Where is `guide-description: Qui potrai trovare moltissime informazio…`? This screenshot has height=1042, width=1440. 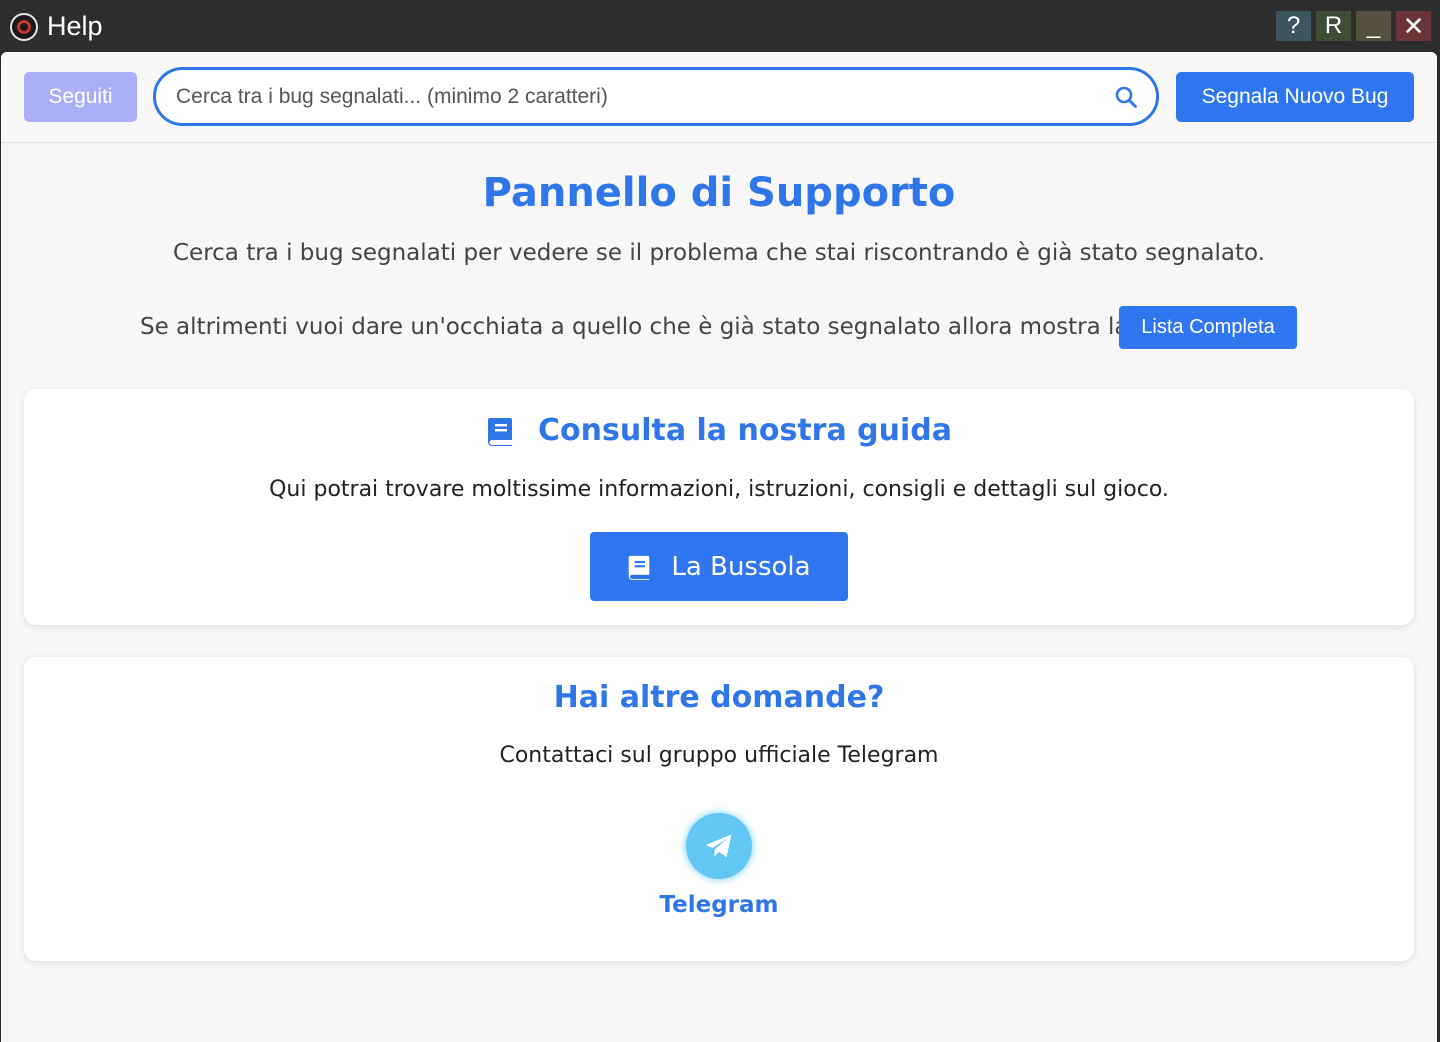 guide-description: Qui potrai trovare moltissime informazio… is located at coordinates (719, 489).